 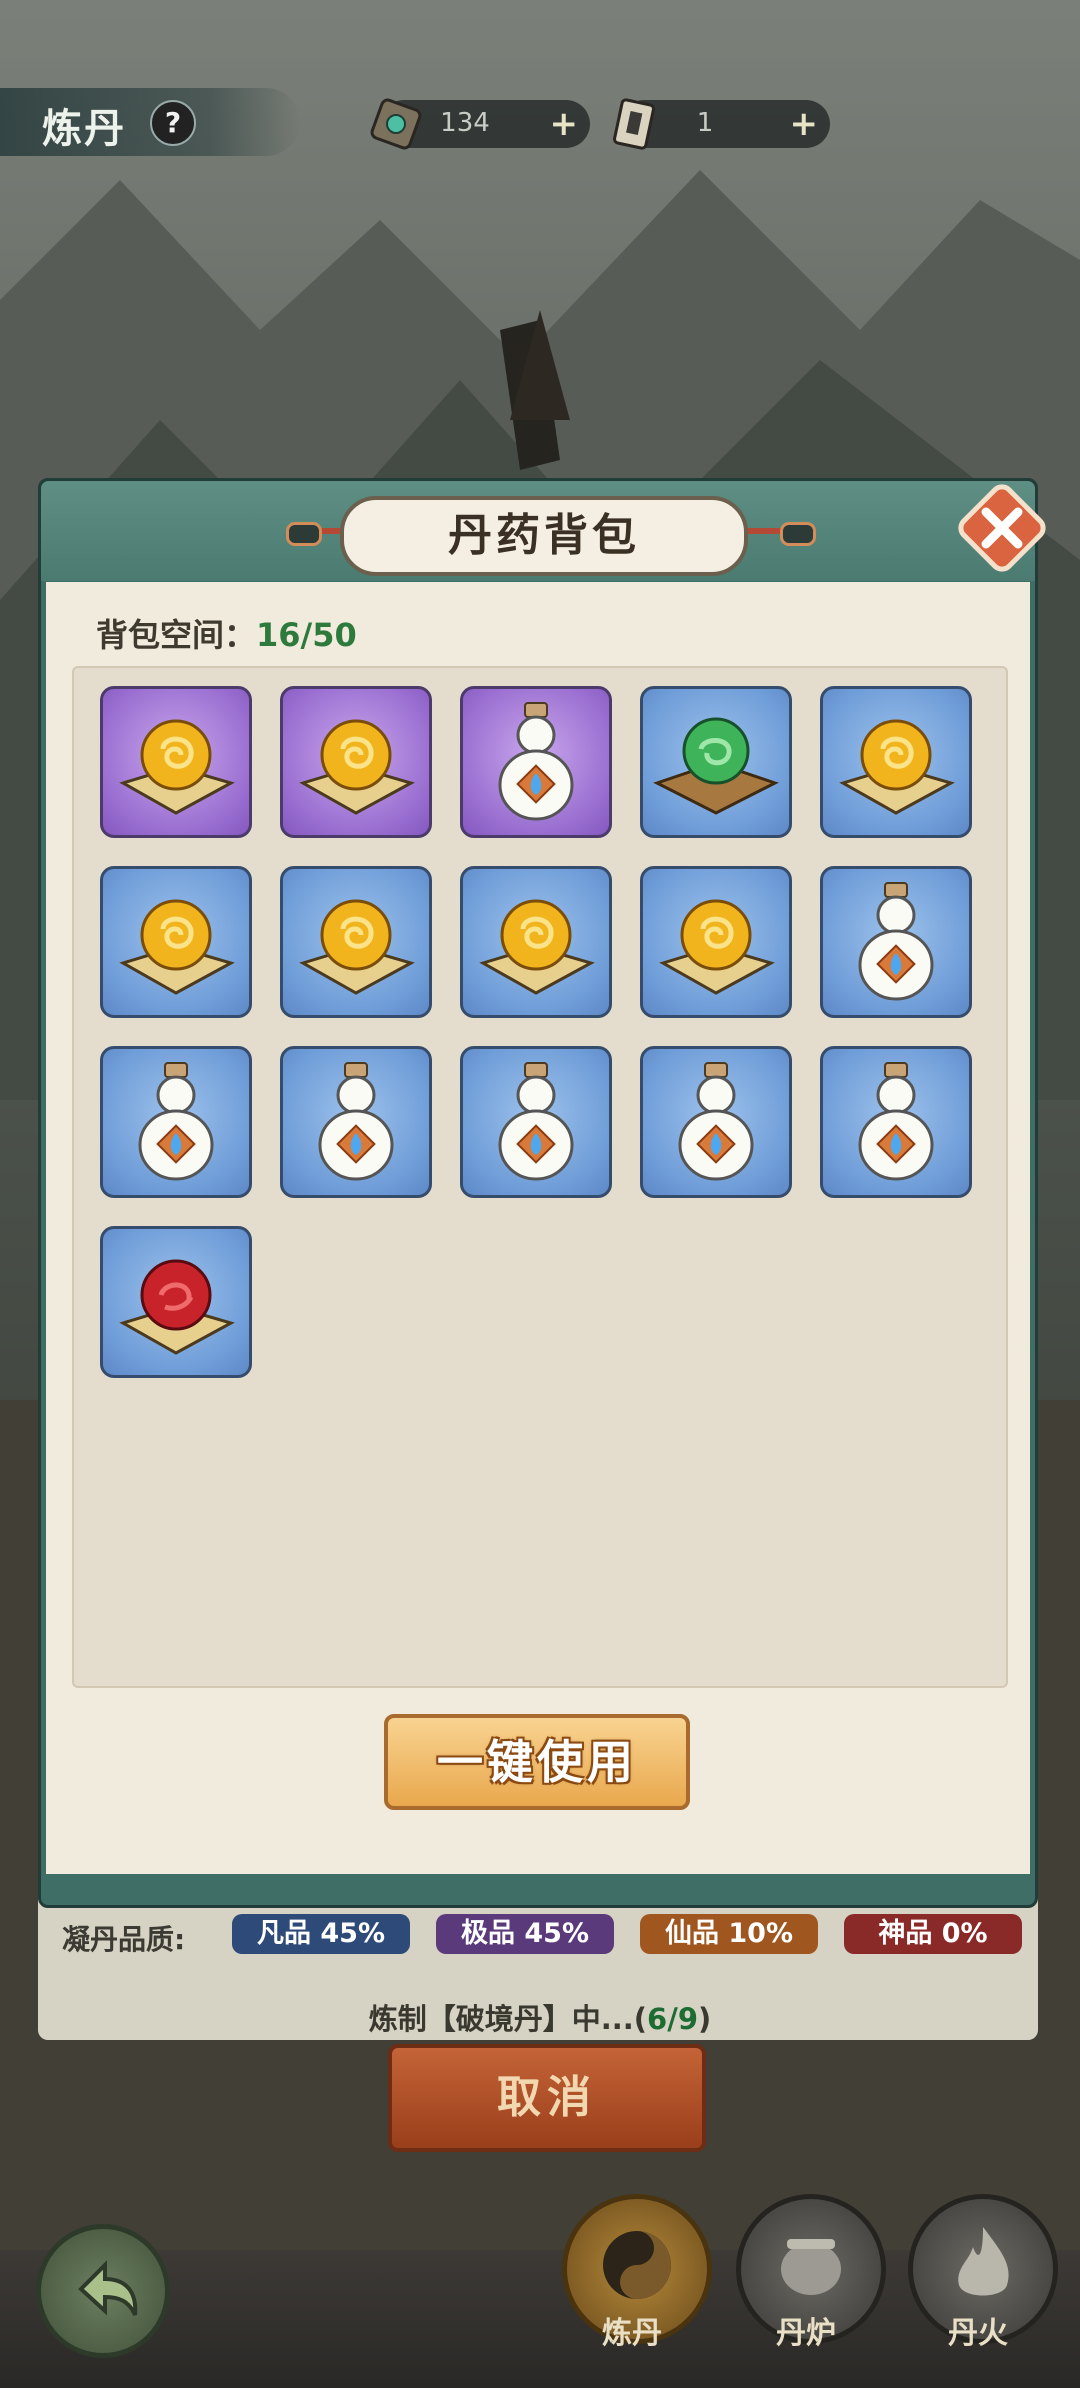 What do you see at coordinates (177, 1307) in the screenshot?
I see `red-pill-icon` at bounding box center [177, 1307].